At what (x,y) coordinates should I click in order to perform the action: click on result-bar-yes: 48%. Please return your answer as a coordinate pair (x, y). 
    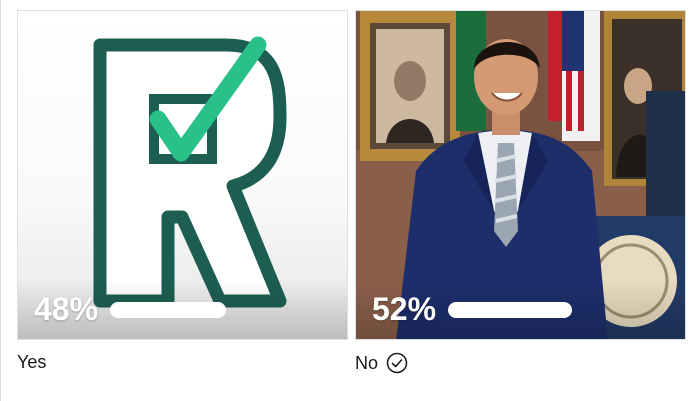
    Looking at the image, I should click on (182, 309).